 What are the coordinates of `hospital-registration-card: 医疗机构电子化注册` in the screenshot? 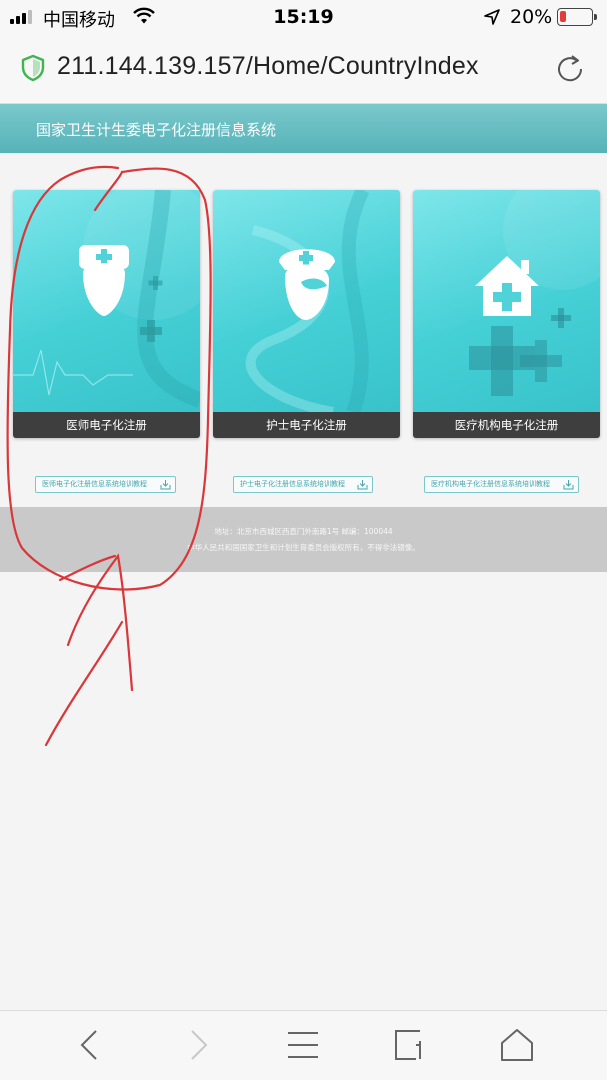 It's located at (506, 314).